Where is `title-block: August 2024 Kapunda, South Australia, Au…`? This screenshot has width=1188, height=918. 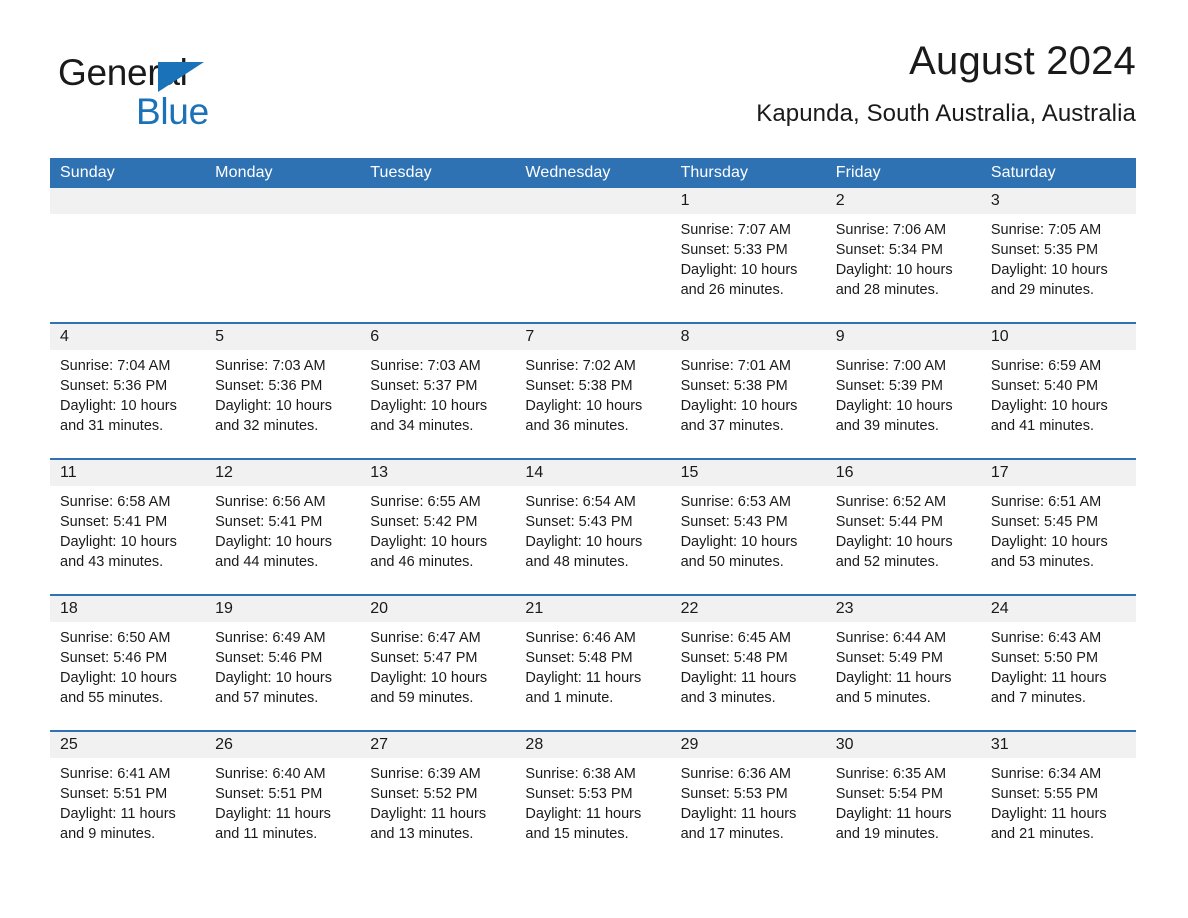 title-block: August 2024 Kapunda, South Australia, Au… is located at coordinates (756, 84).